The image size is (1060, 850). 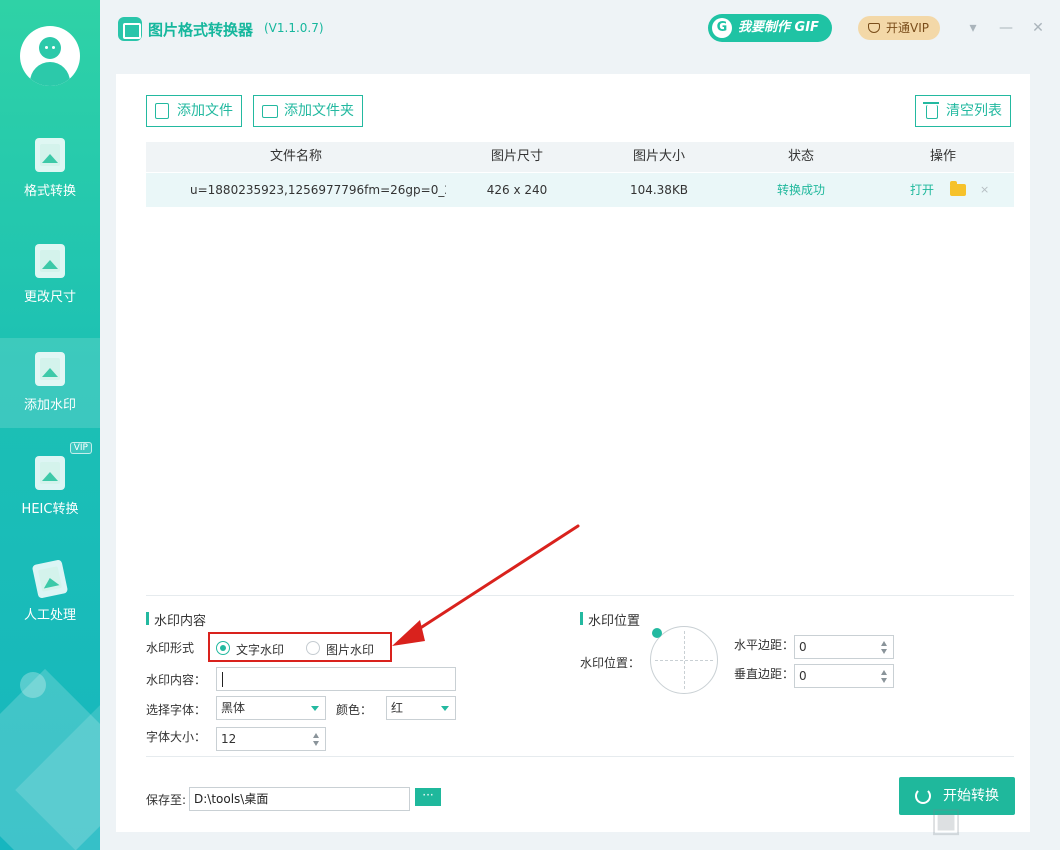 I want to click on trash-icon, so click(x=931, y=110).